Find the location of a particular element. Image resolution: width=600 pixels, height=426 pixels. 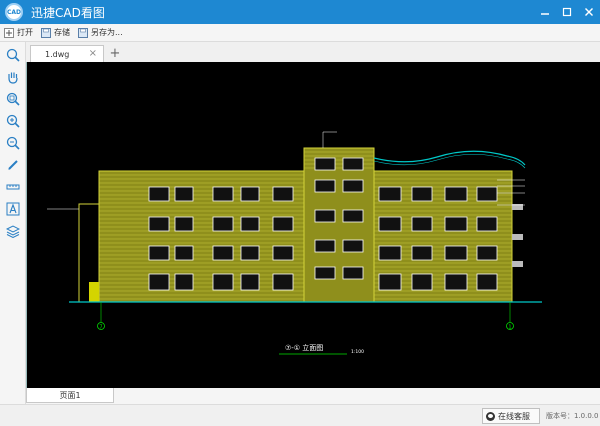

side-toolbar is located at coordinates (13, 226).